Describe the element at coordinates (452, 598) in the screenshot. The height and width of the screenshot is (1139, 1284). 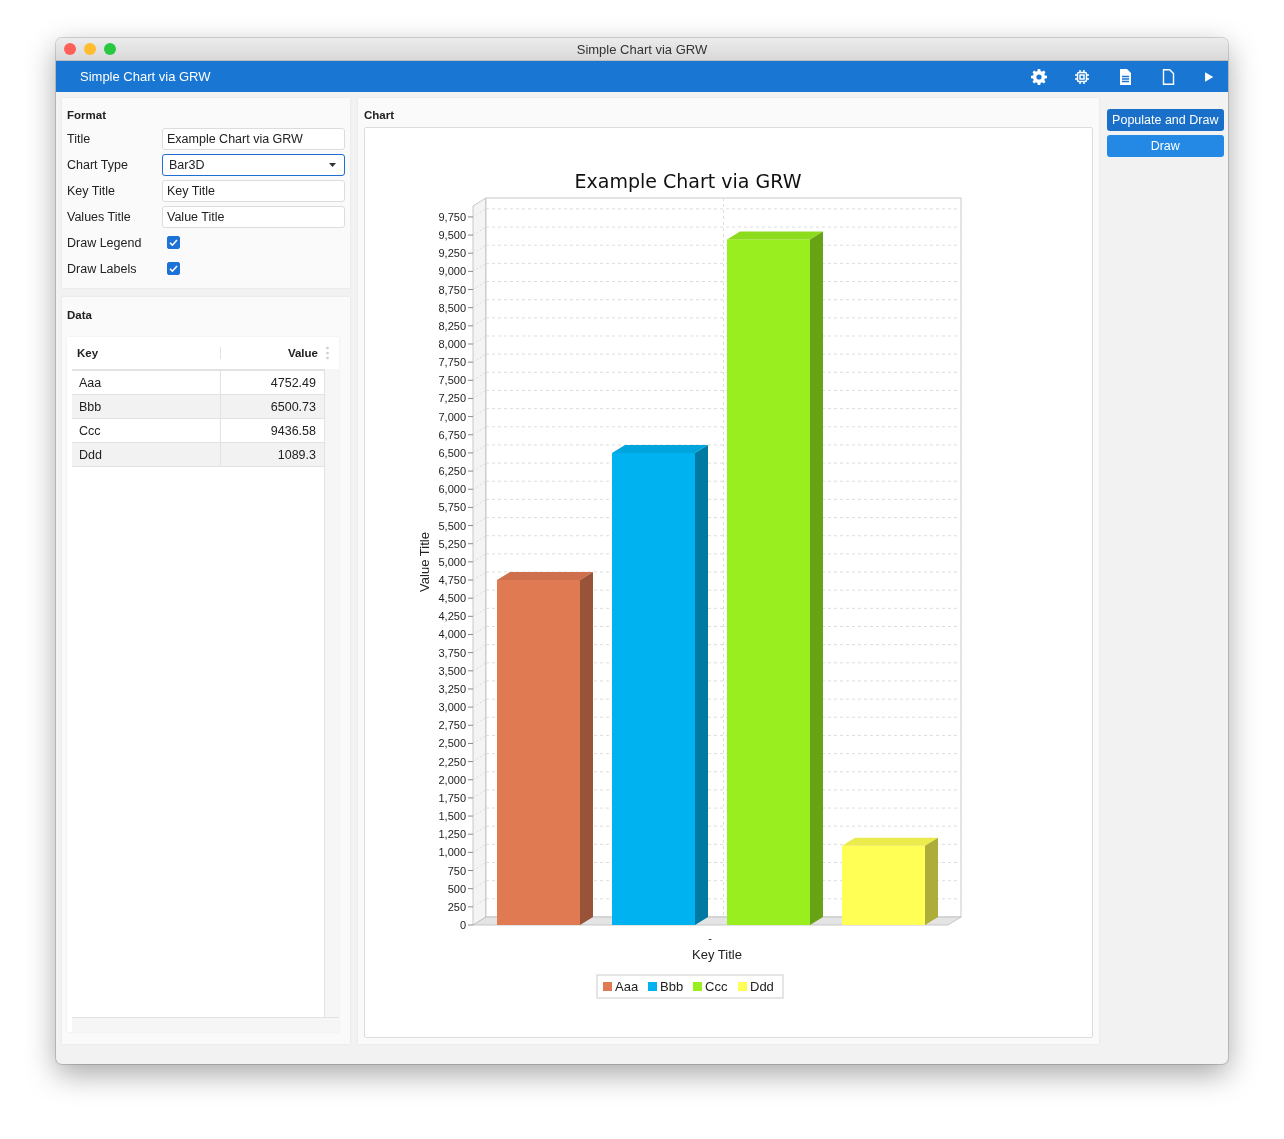
I see `axis-tick-label: 4,500` at that location.